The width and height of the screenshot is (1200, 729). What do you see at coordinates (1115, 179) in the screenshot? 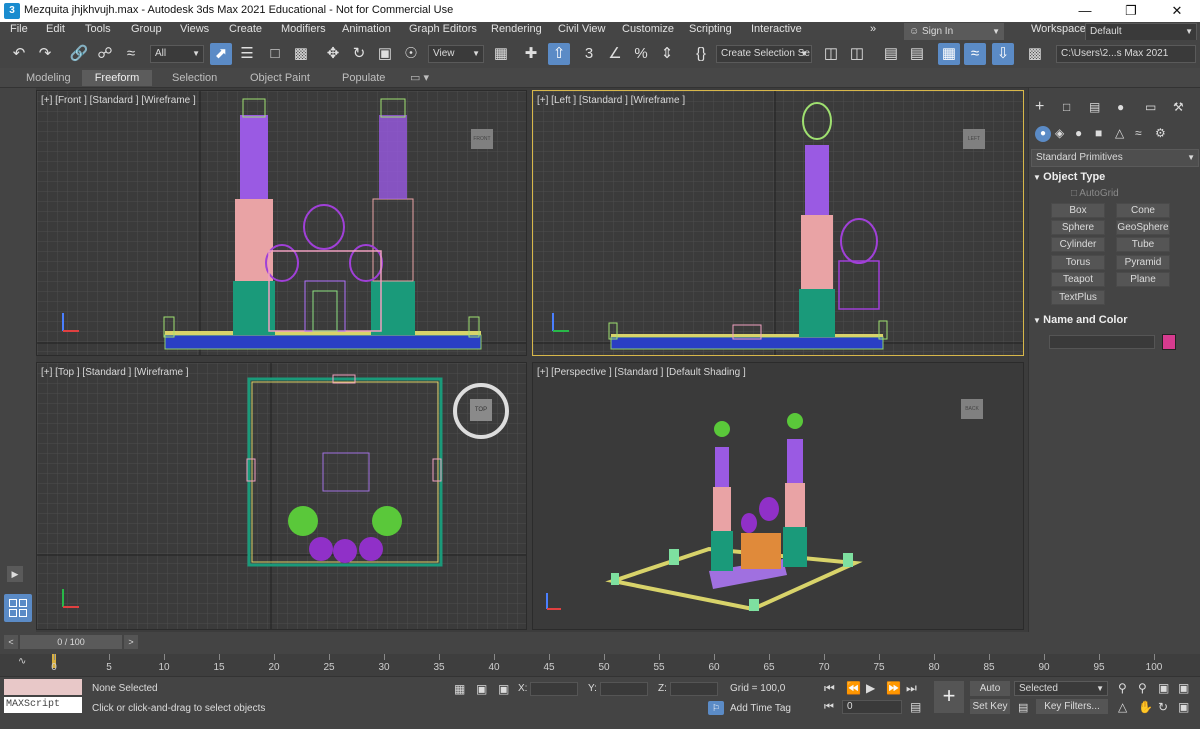
I see `object-type-rollout: ▼ Object Type` at bounding box center [1115, 179].